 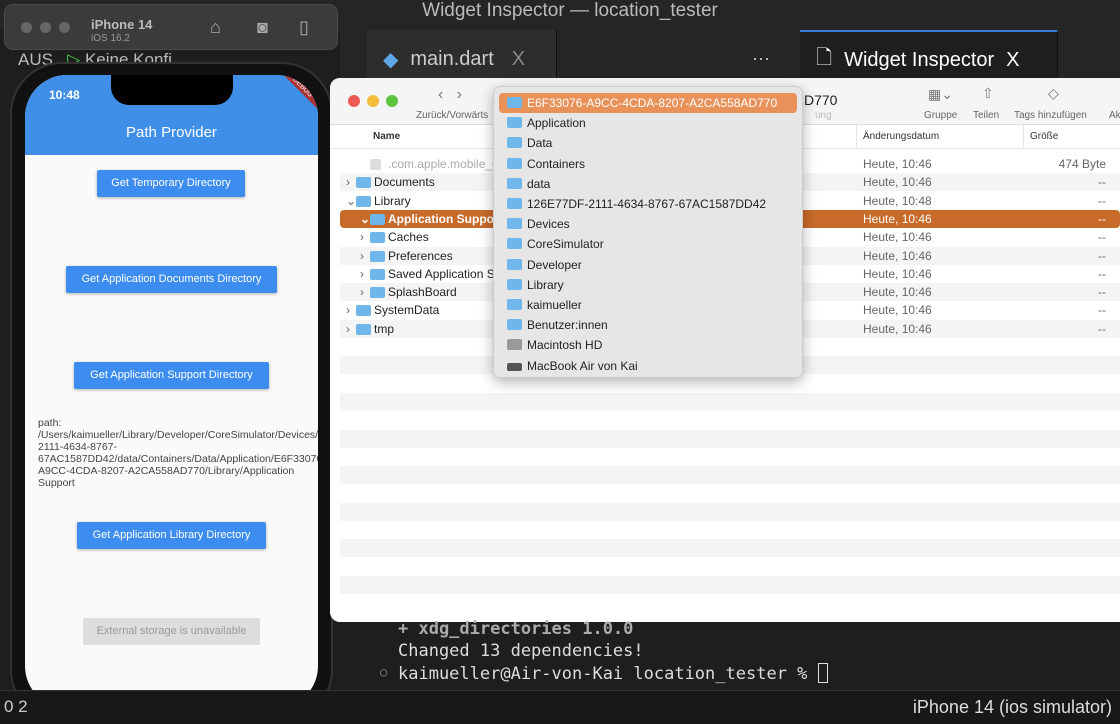 I want to click on path-menu-item: Library, so click(x=648, y=285).